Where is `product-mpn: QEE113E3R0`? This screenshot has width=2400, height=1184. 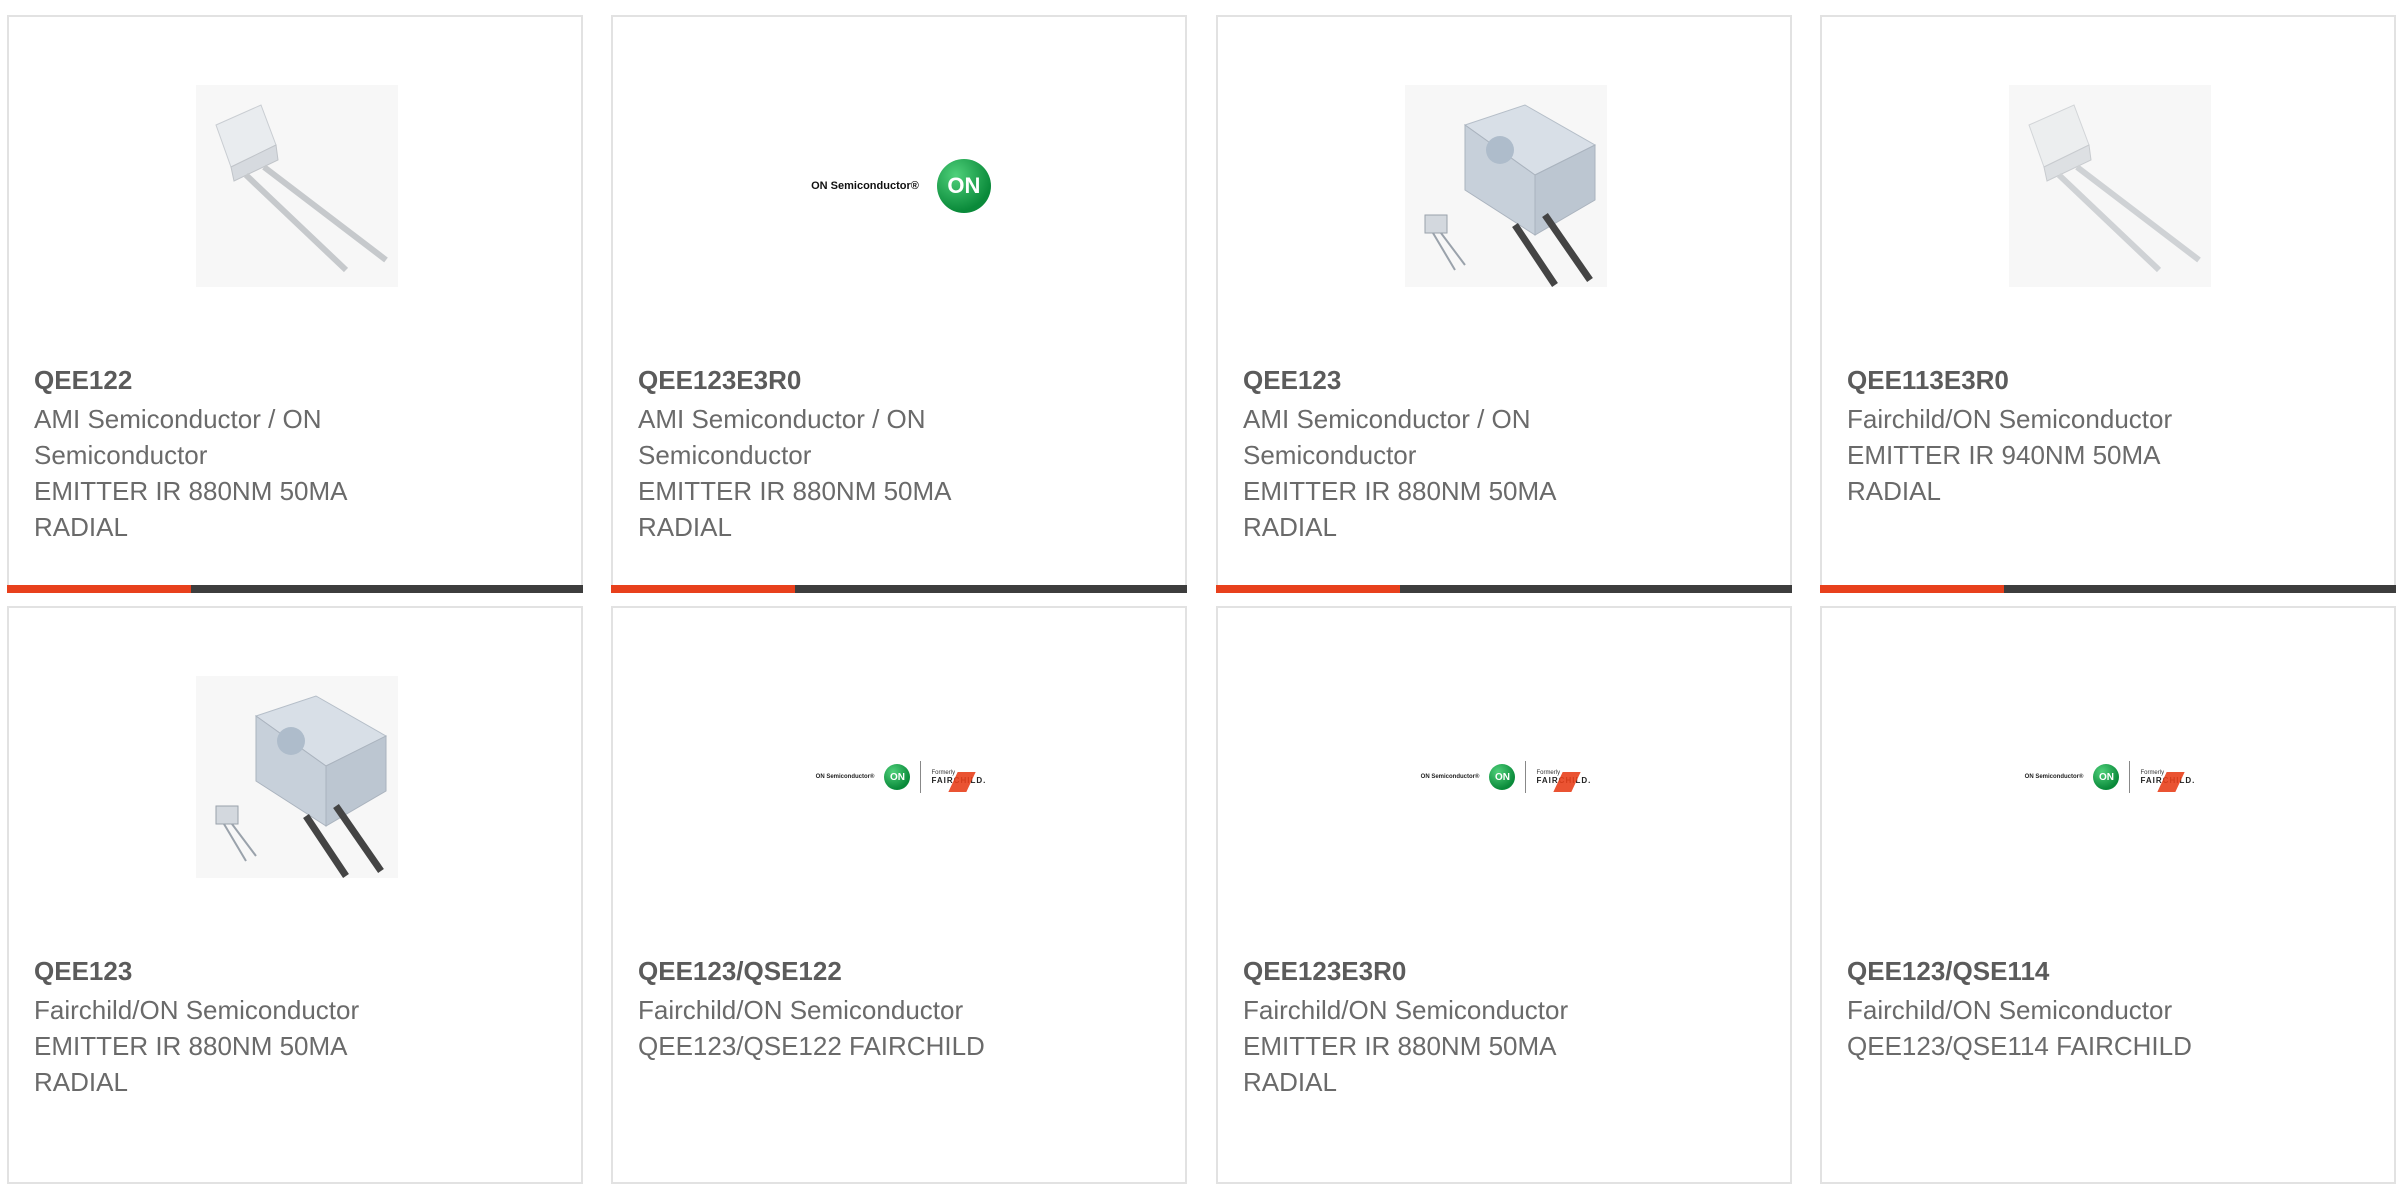
product-mpn: QEE113E3R0 is located at coordinates (2107, 380).